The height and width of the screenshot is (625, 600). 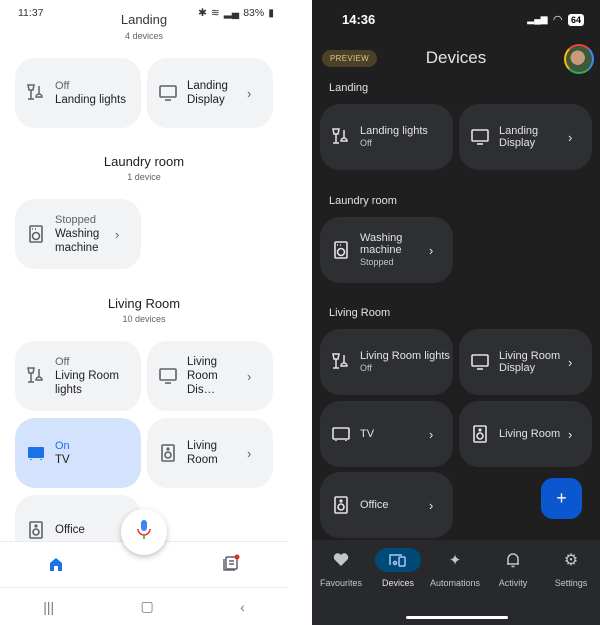 What do you see at coordinates (146, 13) in the screenshot?
I see `android-status-bar: 11:37 ✱ ≋ ▂▄ 83% ▮` at bounding box center [146, 13].